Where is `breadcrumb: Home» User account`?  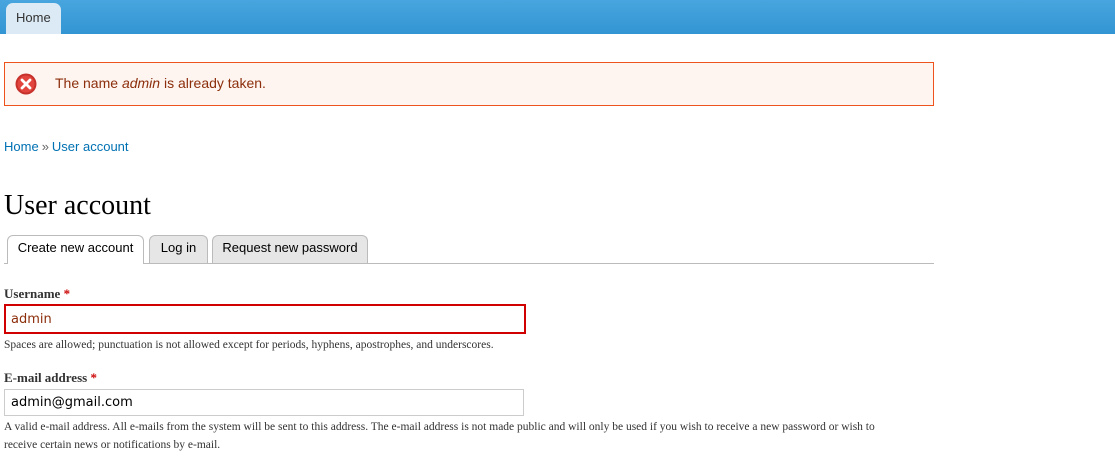
breadcrumb: Home» User account is located at coordinates (66, 146).